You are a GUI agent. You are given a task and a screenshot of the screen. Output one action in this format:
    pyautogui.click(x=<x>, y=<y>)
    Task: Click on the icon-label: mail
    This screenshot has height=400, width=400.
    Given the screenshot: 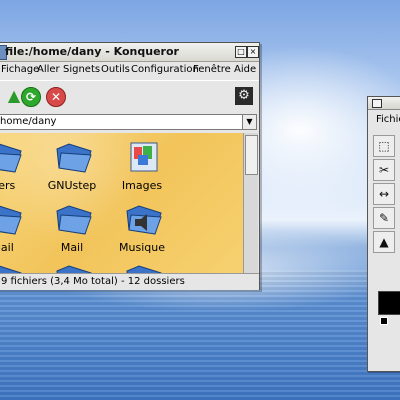 What is the action you would take?
    pyautogui.click(x=7, y=247)
    